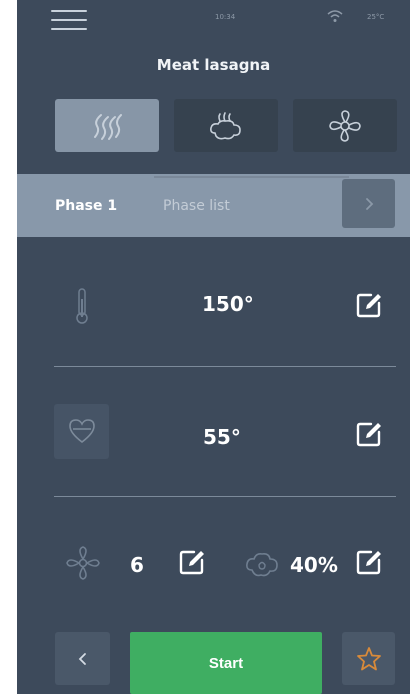 This screenshot has height=694, width=416. I want to click on clock: 10:34, so click(225, 17).